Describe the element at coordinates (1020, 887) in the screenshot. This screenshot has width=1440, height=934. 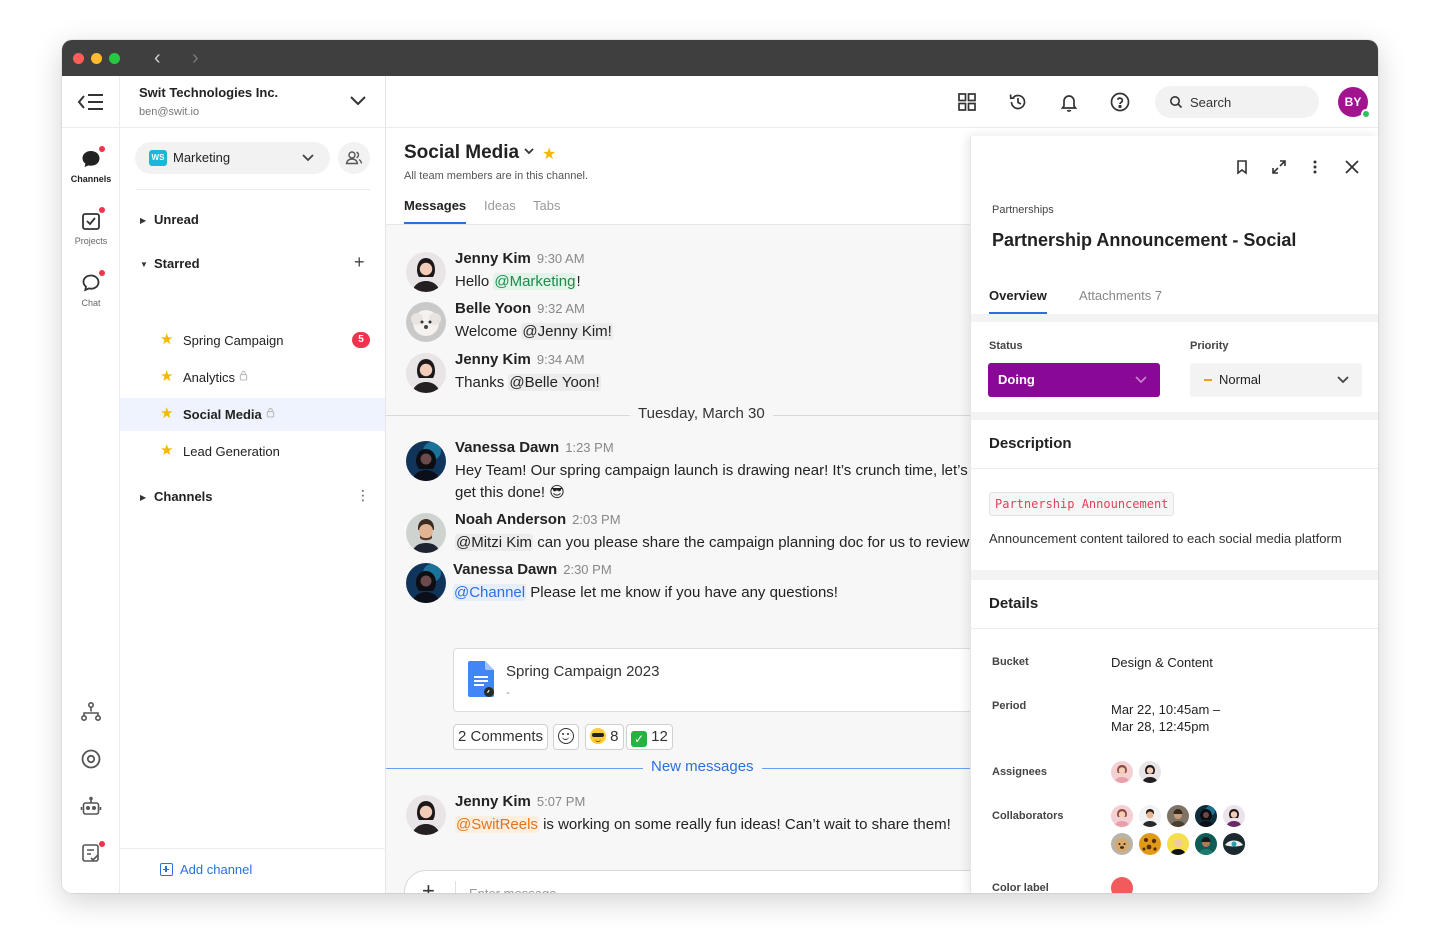
I see `color-label-key: Color label` at that location.